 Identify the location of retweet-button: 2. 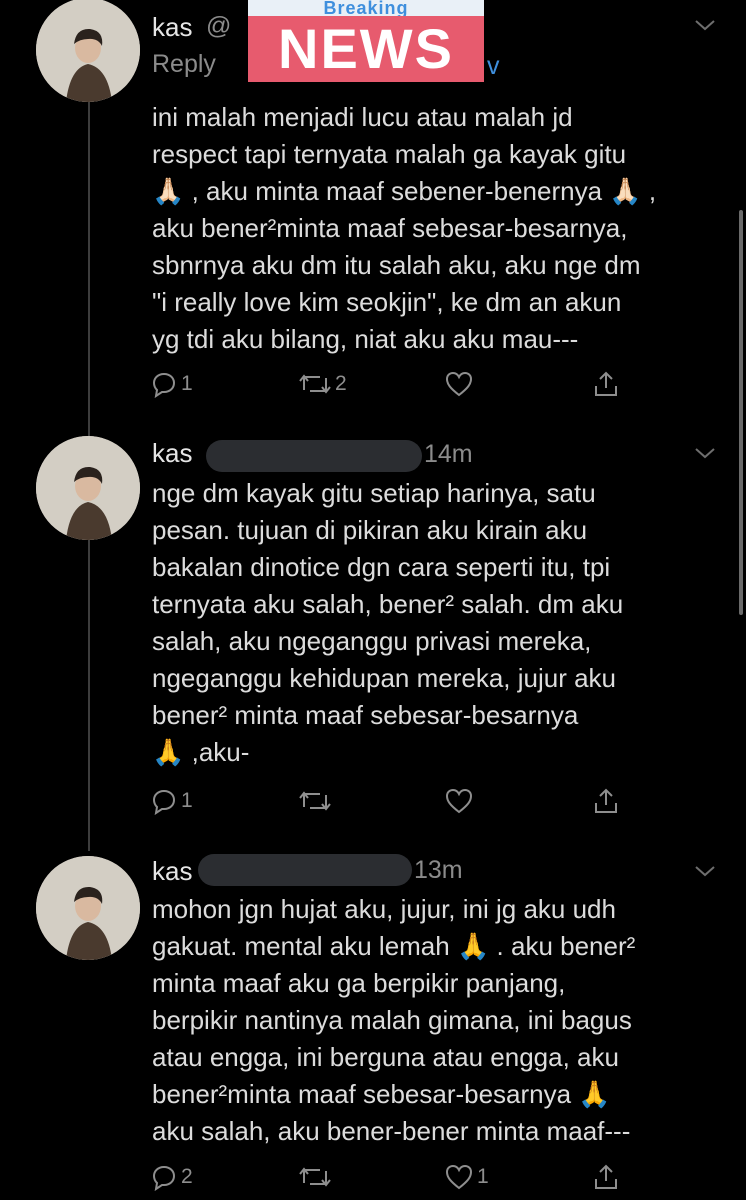
(322, 384).